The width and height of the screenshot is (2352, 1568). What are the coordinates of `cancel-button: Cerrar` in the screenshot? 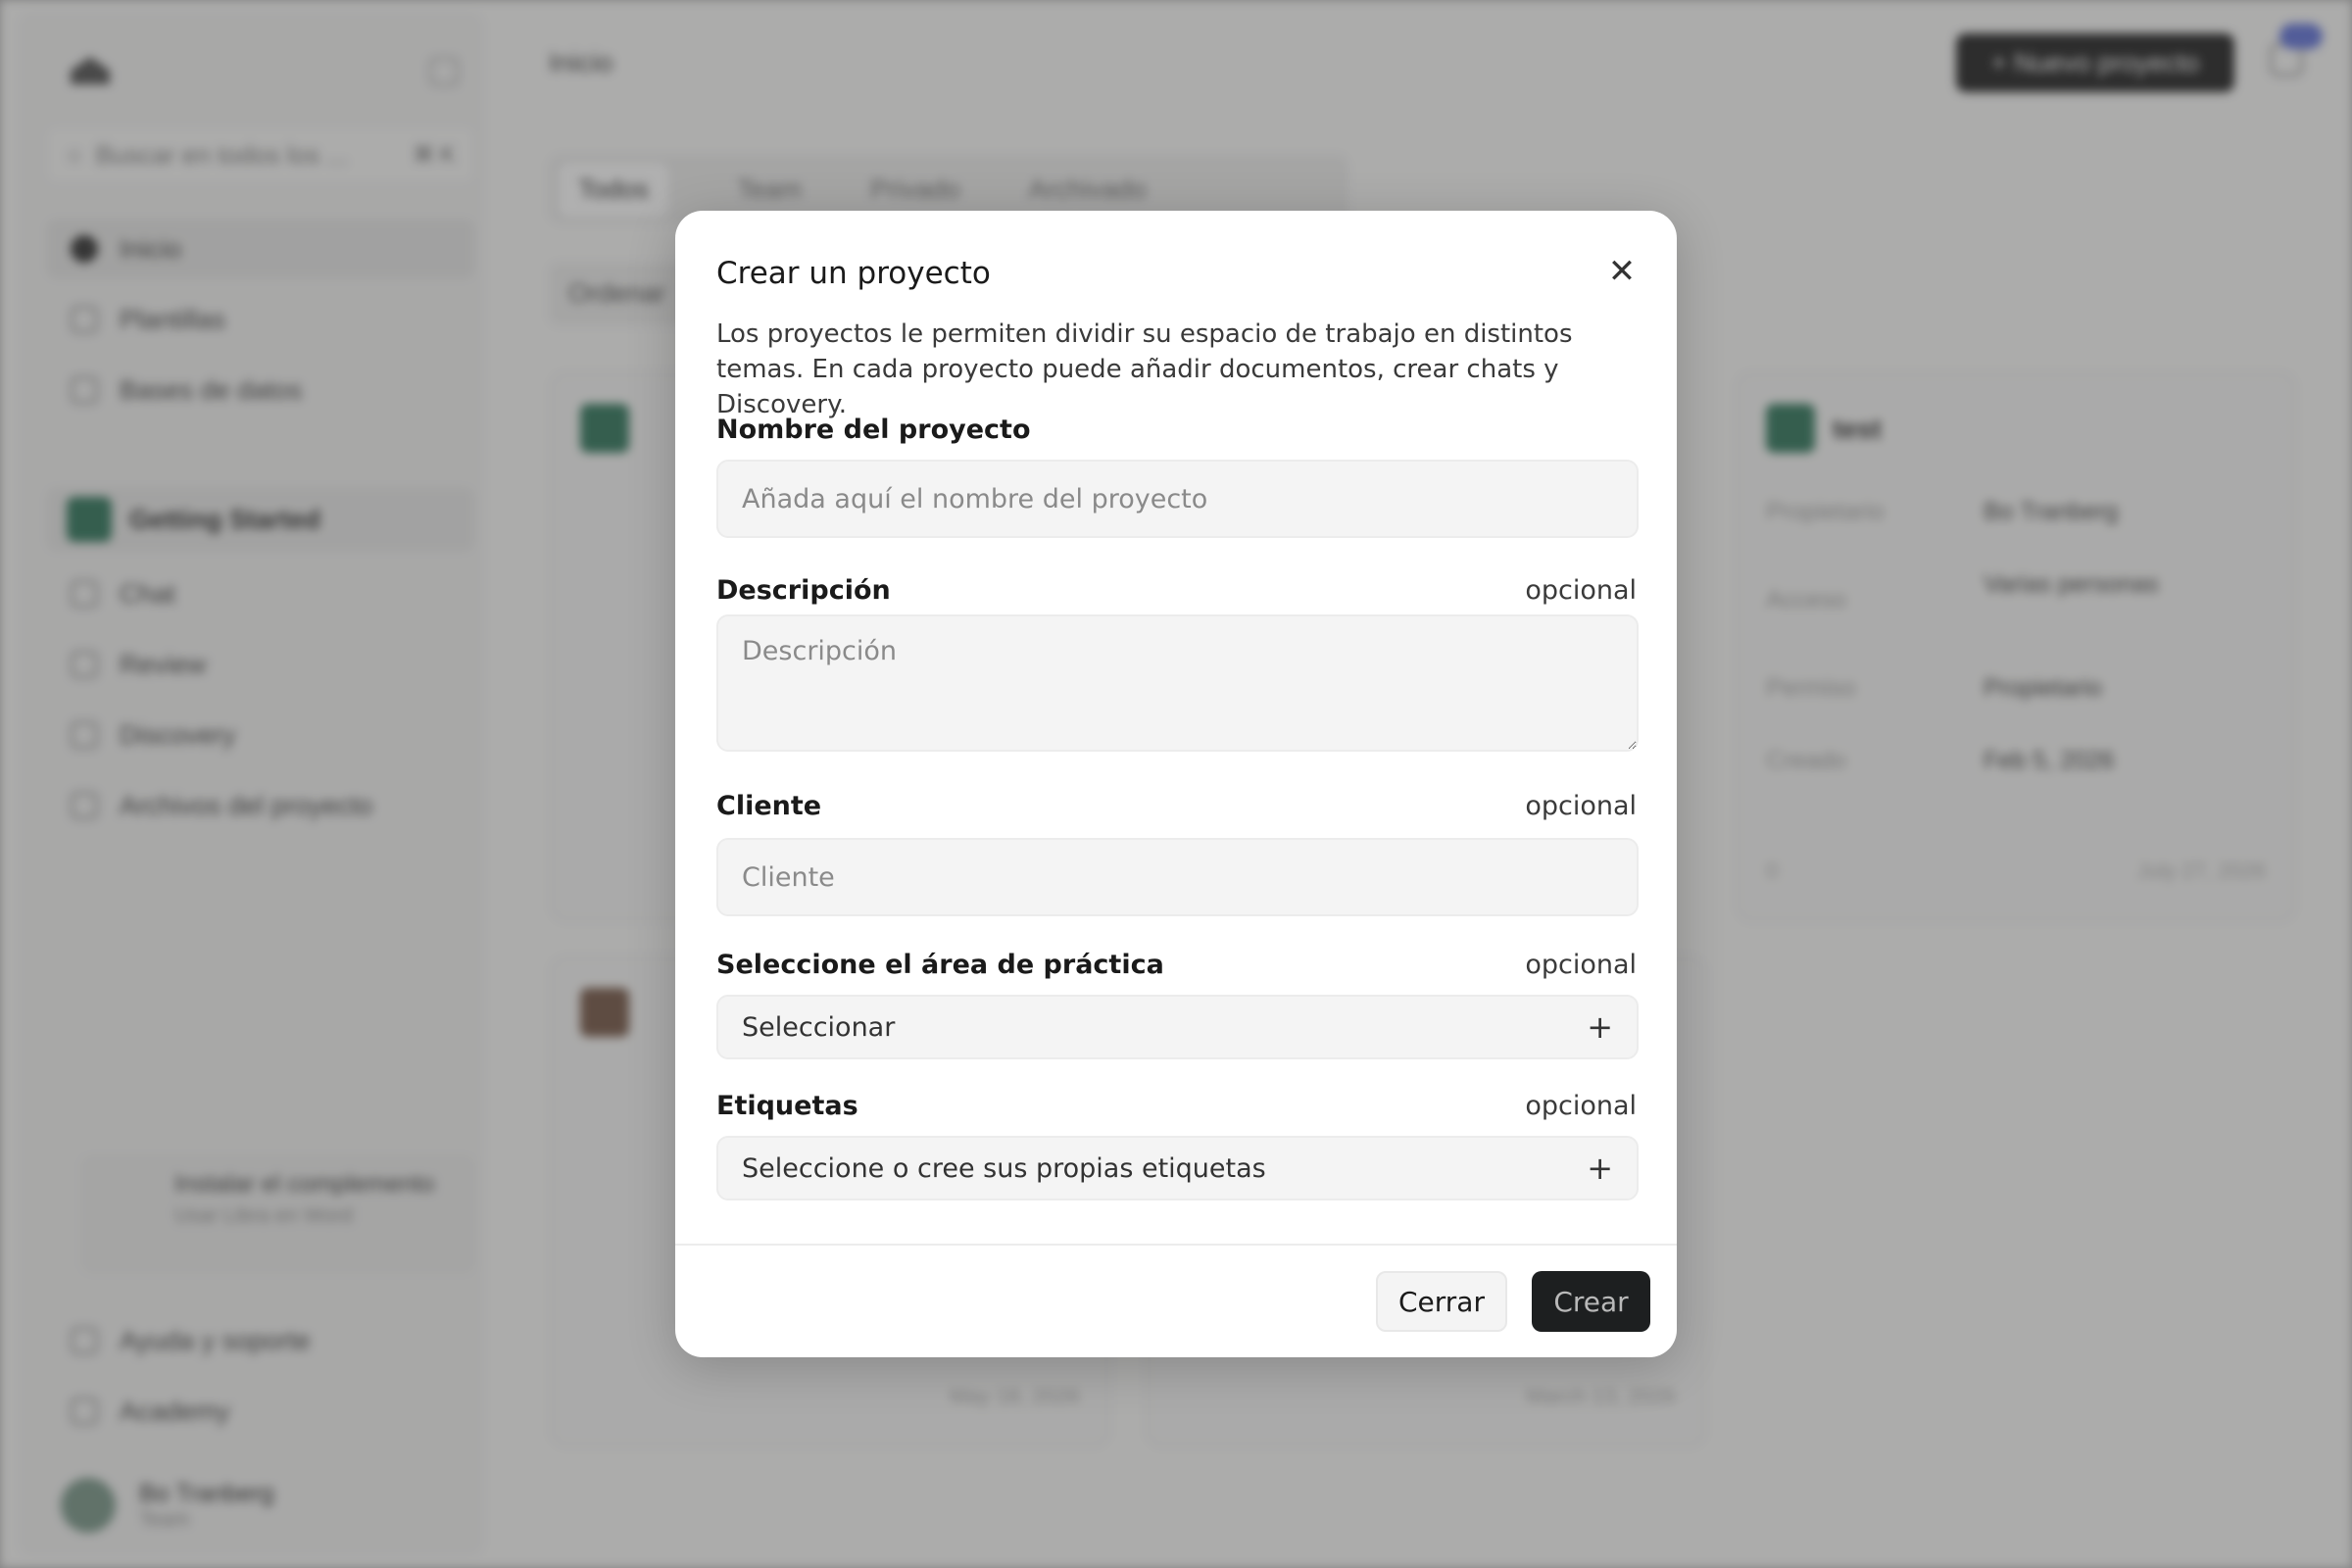 It's located at (1441, 1301).